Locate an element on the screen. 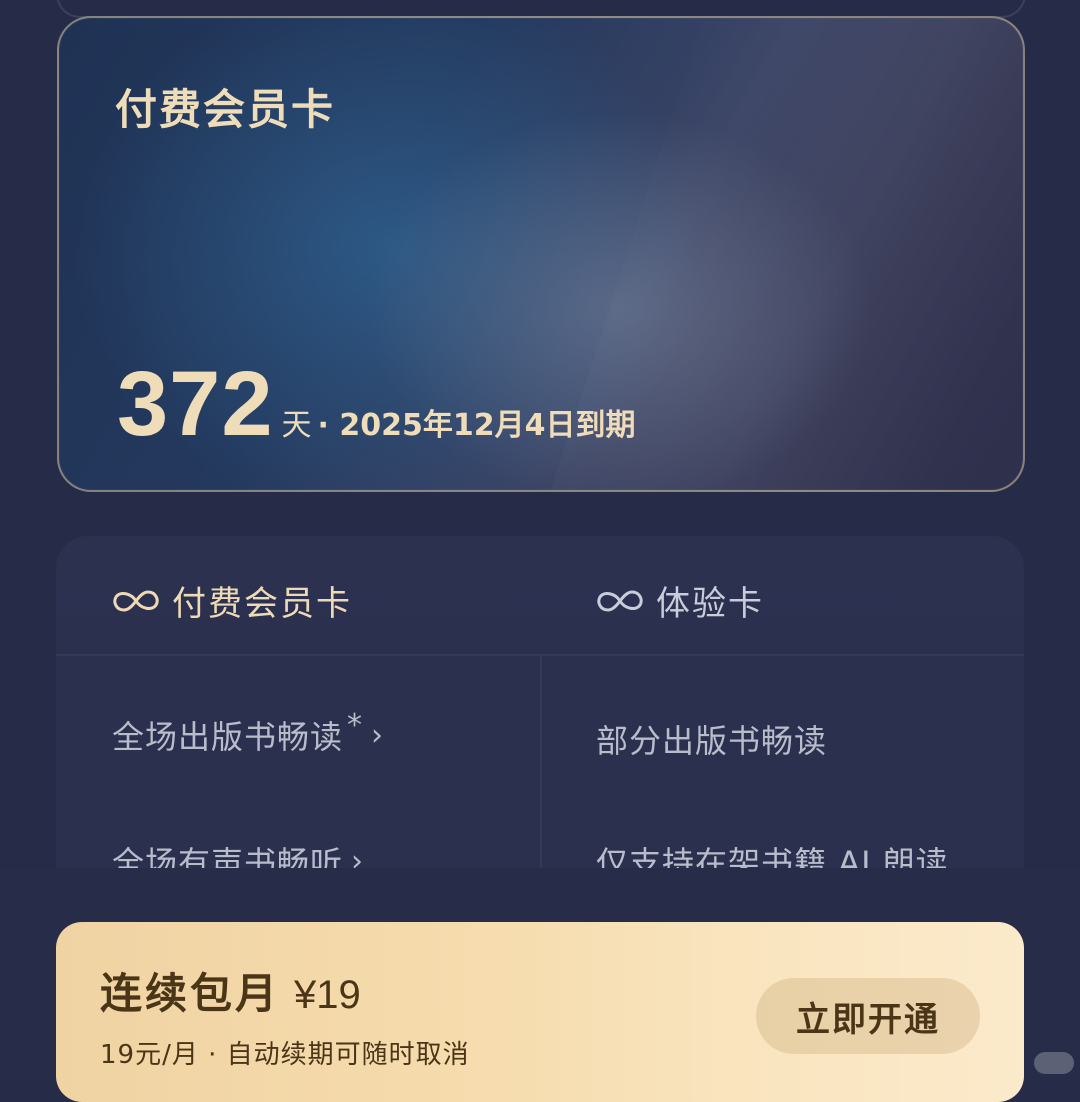 The width and height of the screenshot is (1080, 1102). watermark-badge is located at coordinates (1054, 1063).